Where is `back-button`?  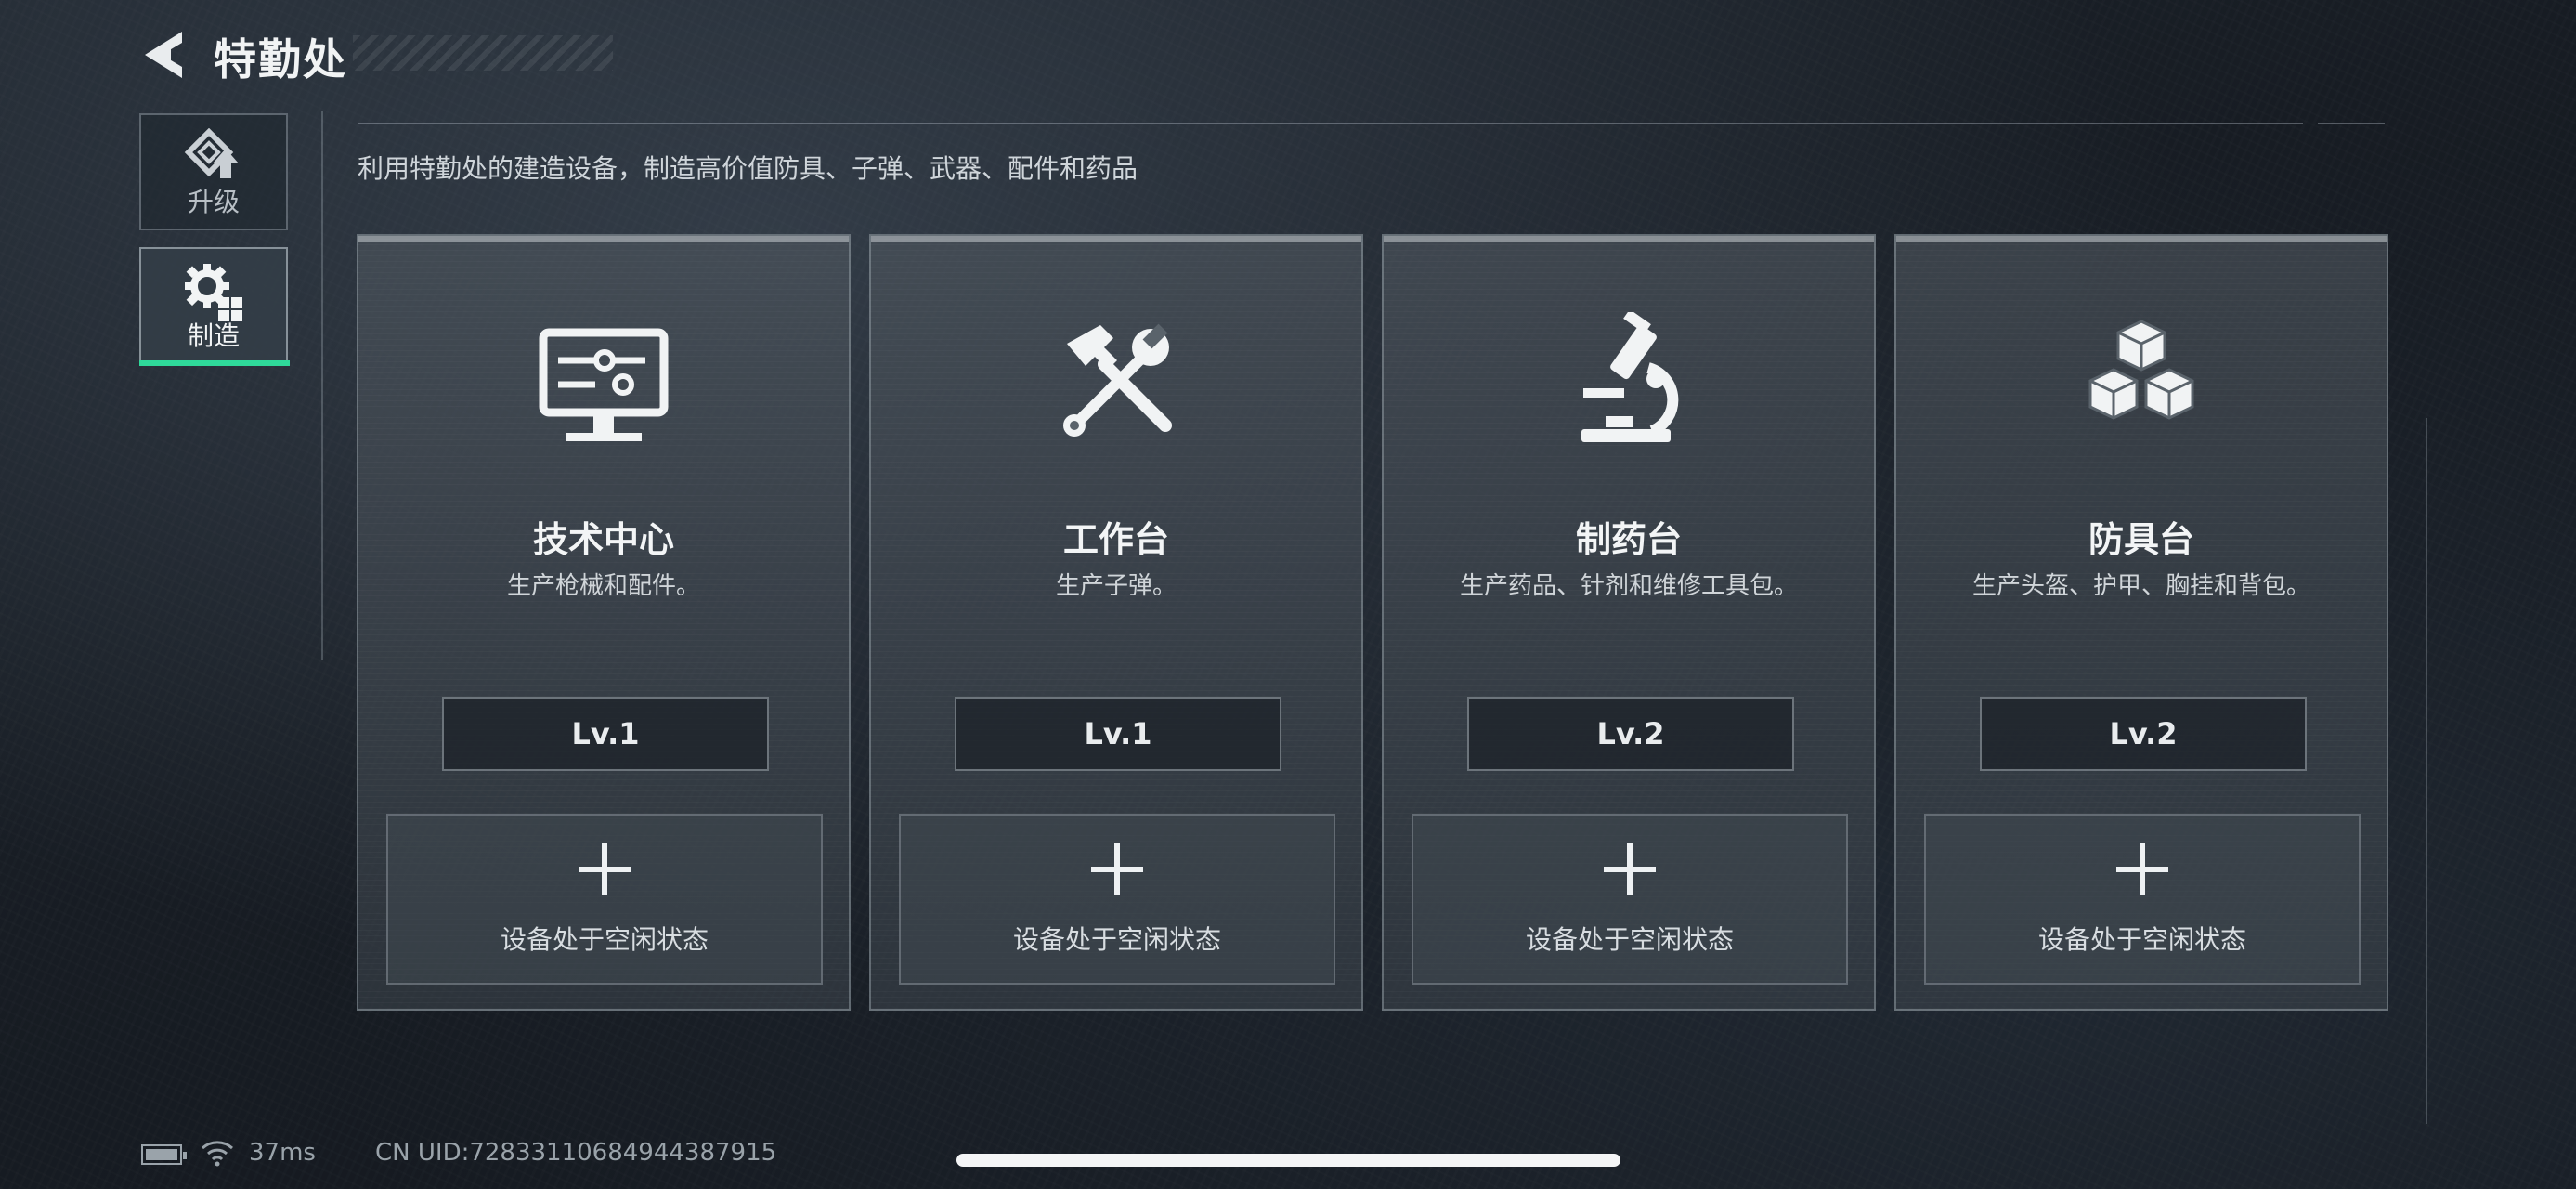 back-button is located at coordinates (162, 55).